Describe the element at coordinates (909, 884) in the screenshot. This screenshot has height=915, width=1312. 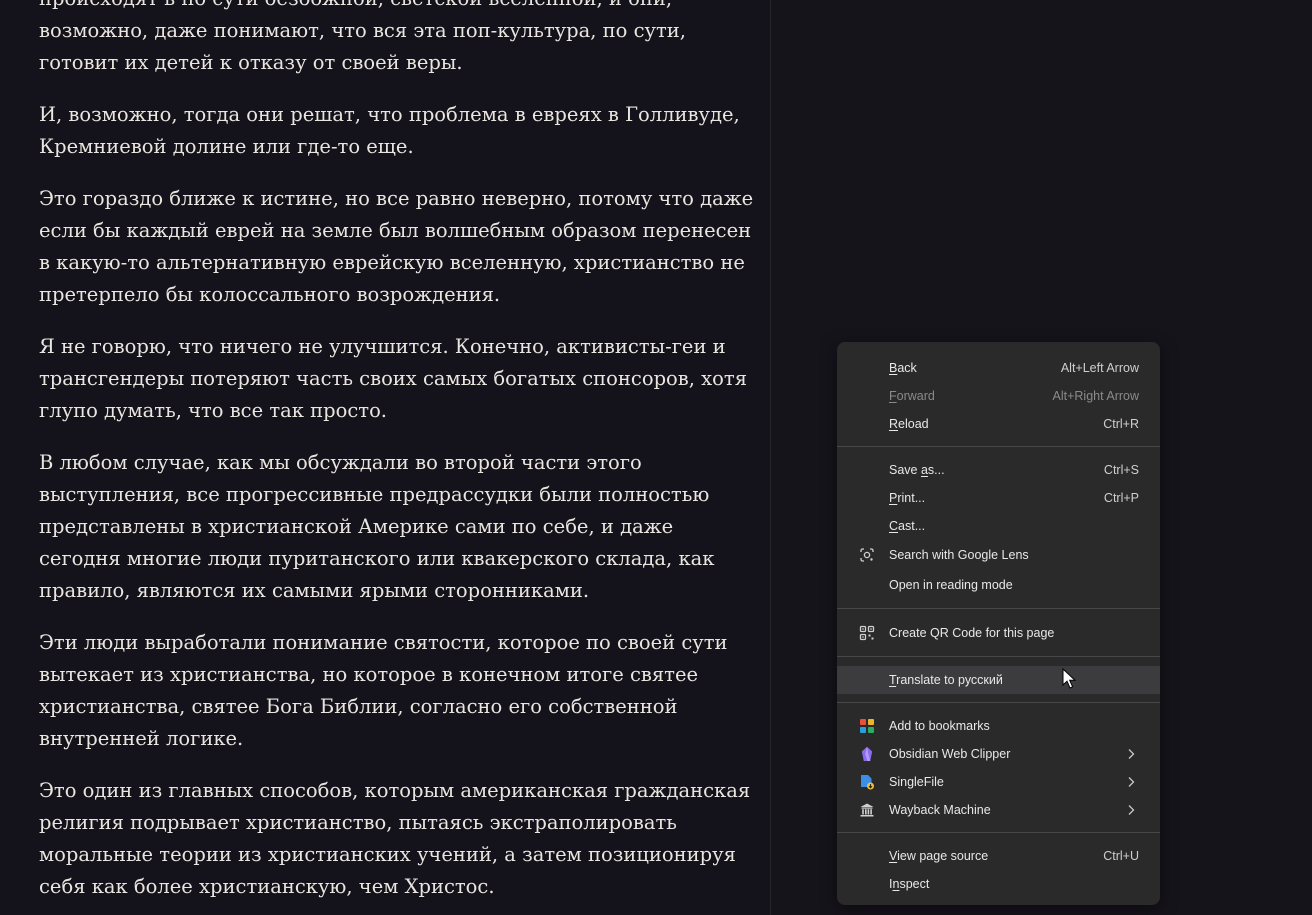
I see `menu-item-label: Inspect` at that location.